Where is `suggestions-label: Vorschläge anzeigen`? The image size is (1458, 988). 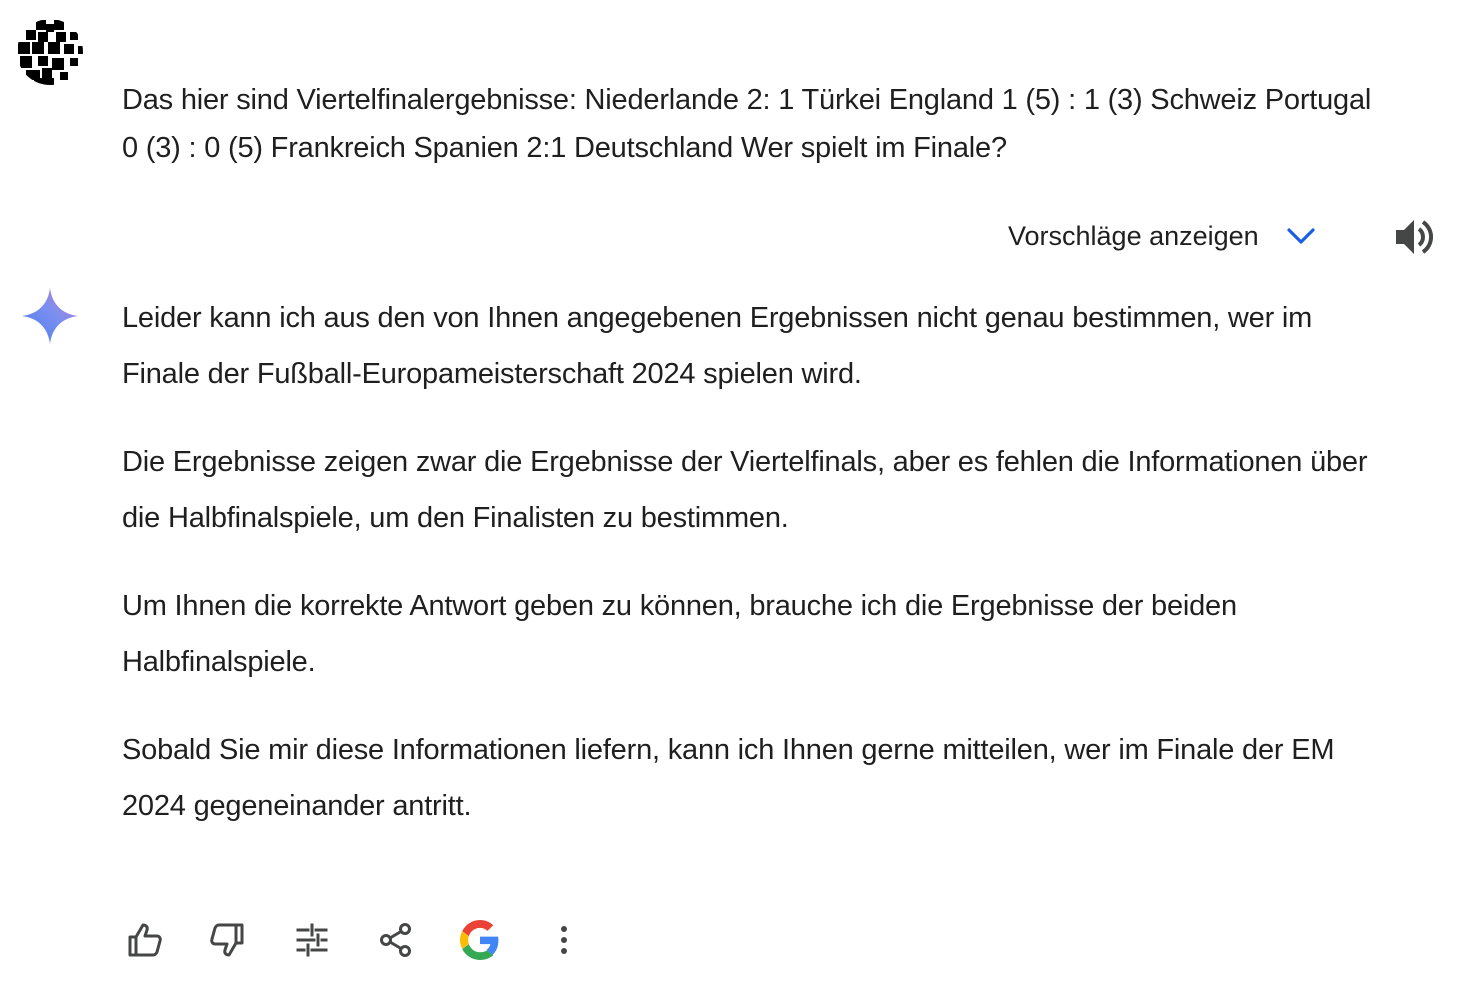
suggestions-label: Vorschläge anzeigen is located at coordinates (1133, 235).